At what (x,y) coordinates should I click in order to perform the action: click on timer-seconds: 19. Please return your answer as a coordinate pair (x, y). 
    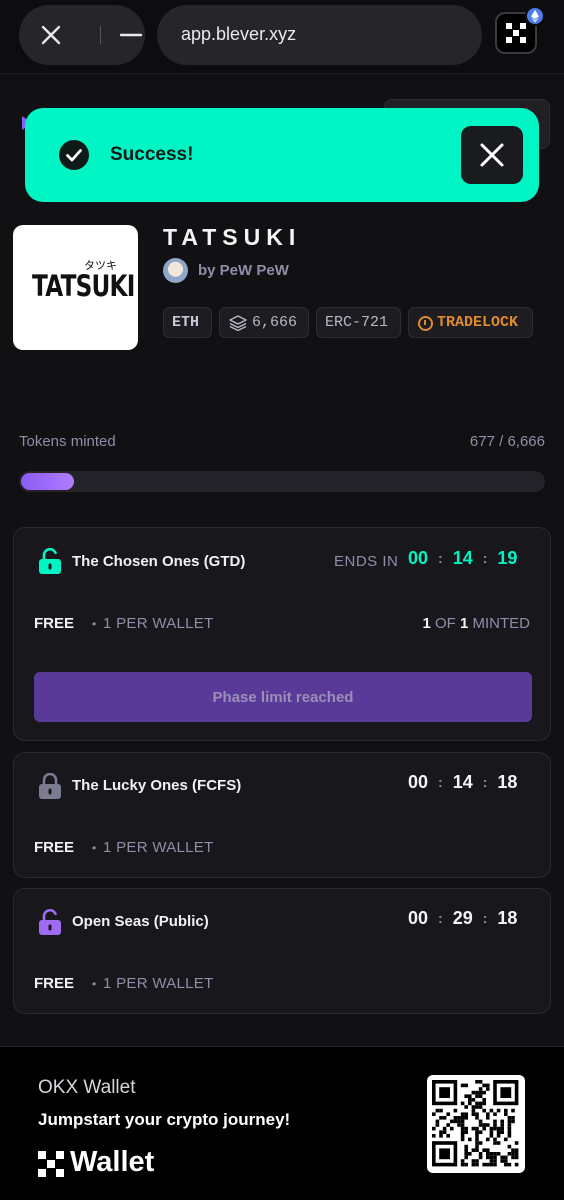
    Looking at the image, I should click on (507, 558).